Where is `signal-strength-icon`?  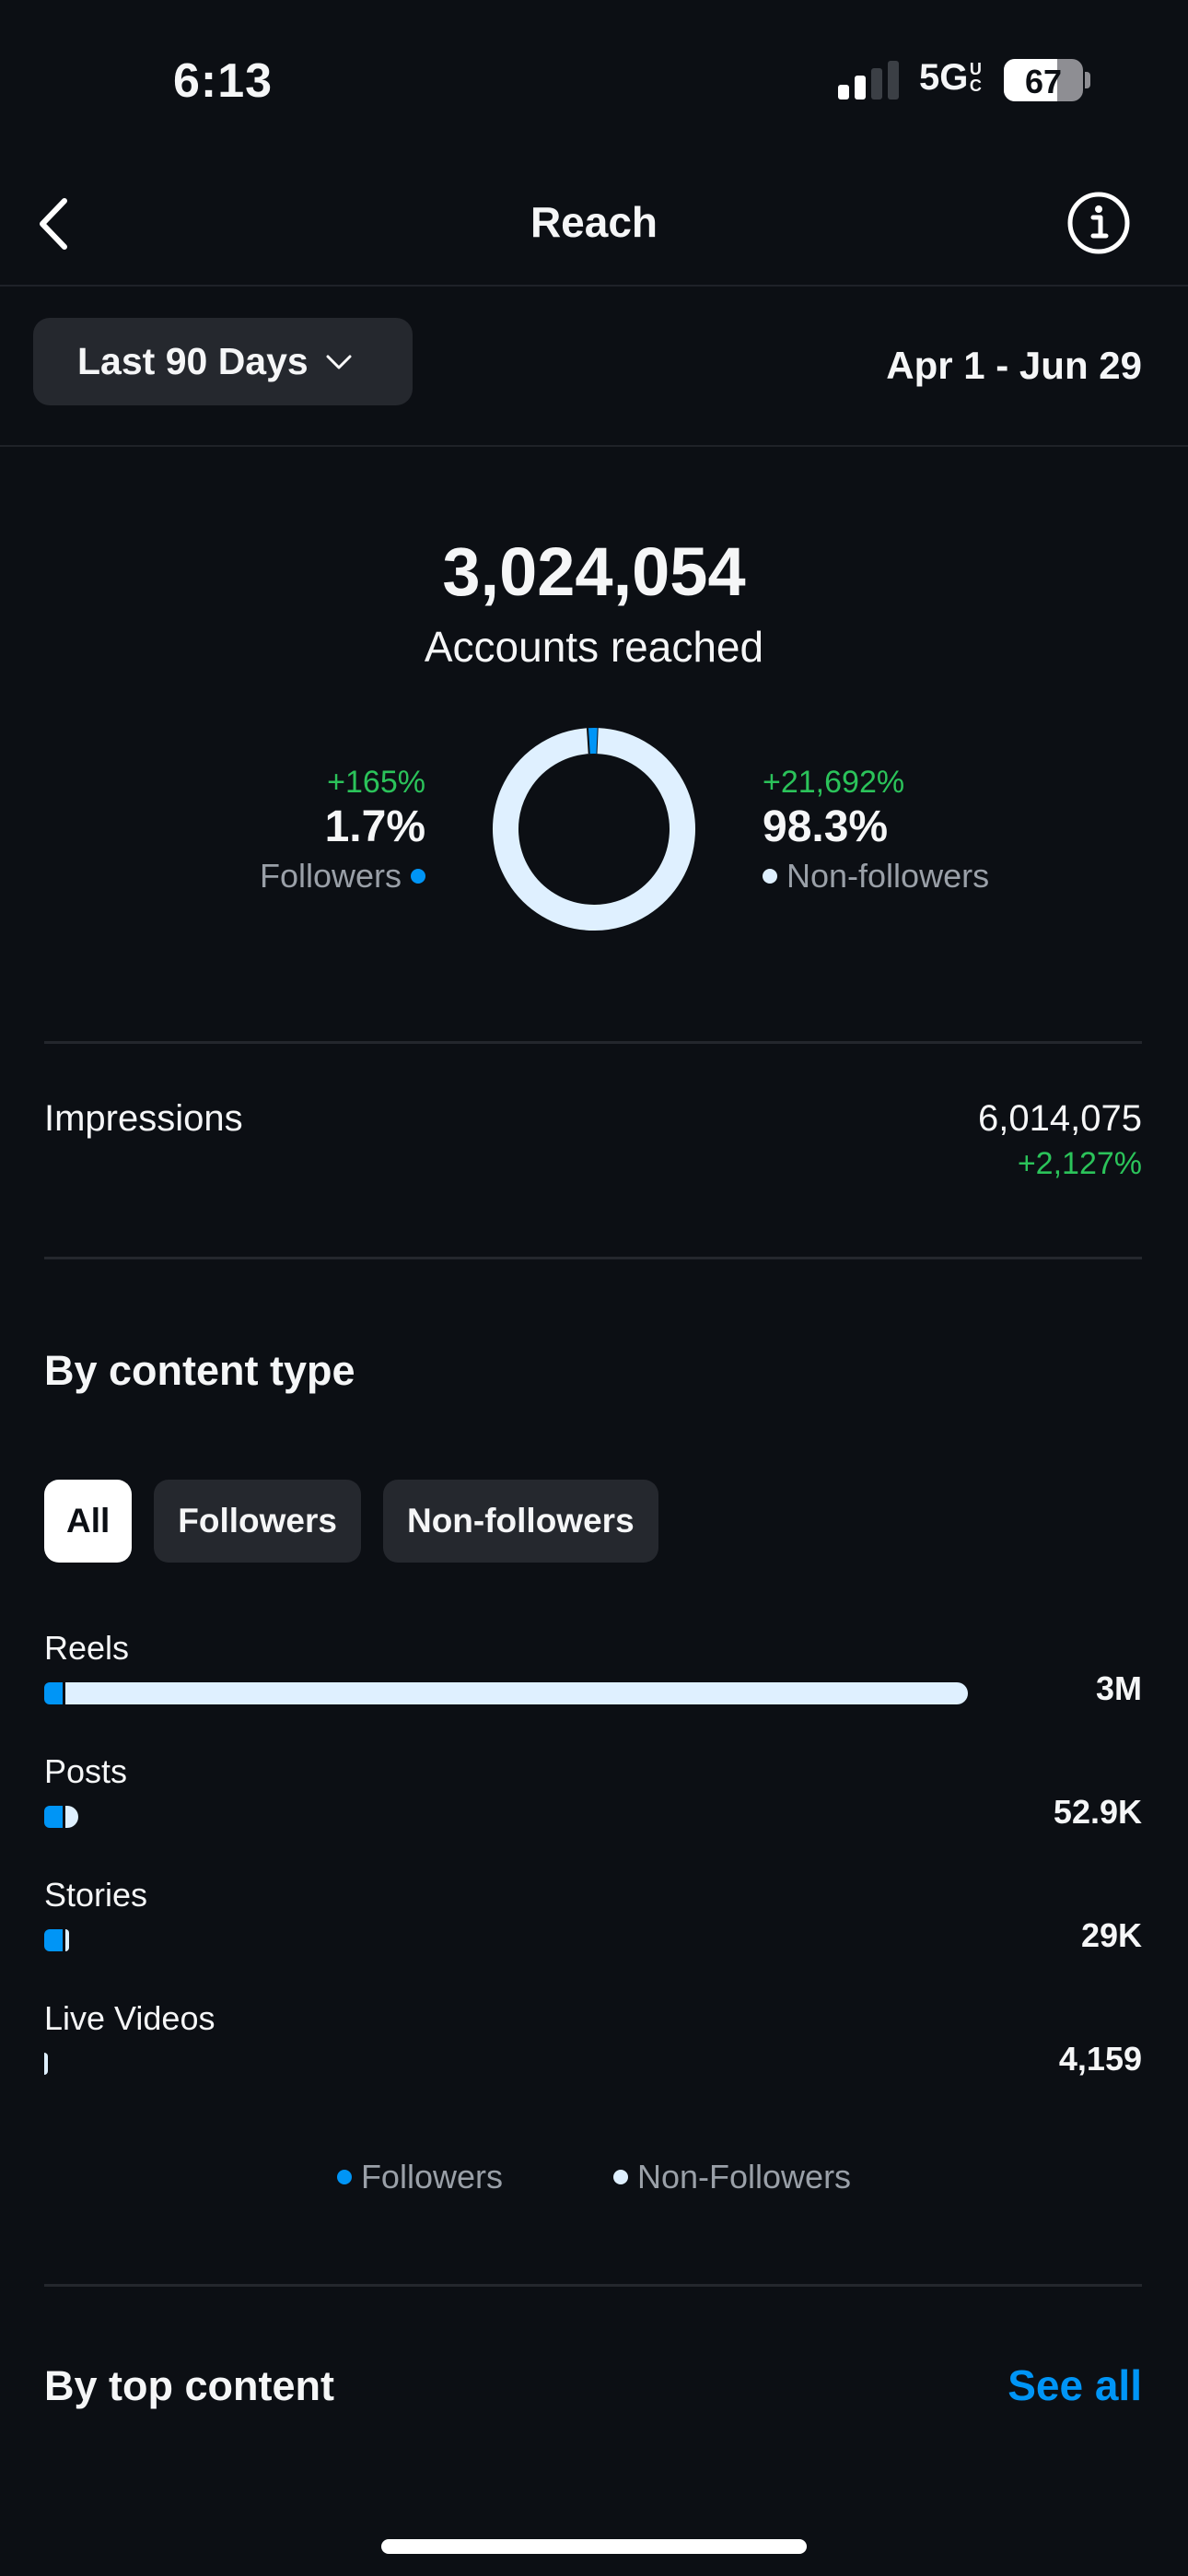 signal-strength-icon is located at coordinates (869, 80).